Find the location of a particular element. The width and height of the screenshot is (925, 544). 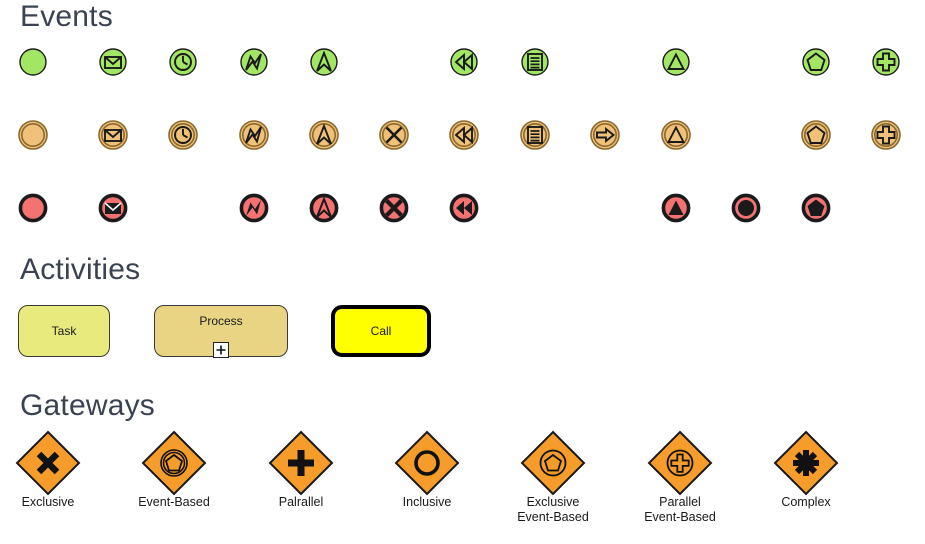

intermediate-link-event-icon is located at coordinates (605, 135).